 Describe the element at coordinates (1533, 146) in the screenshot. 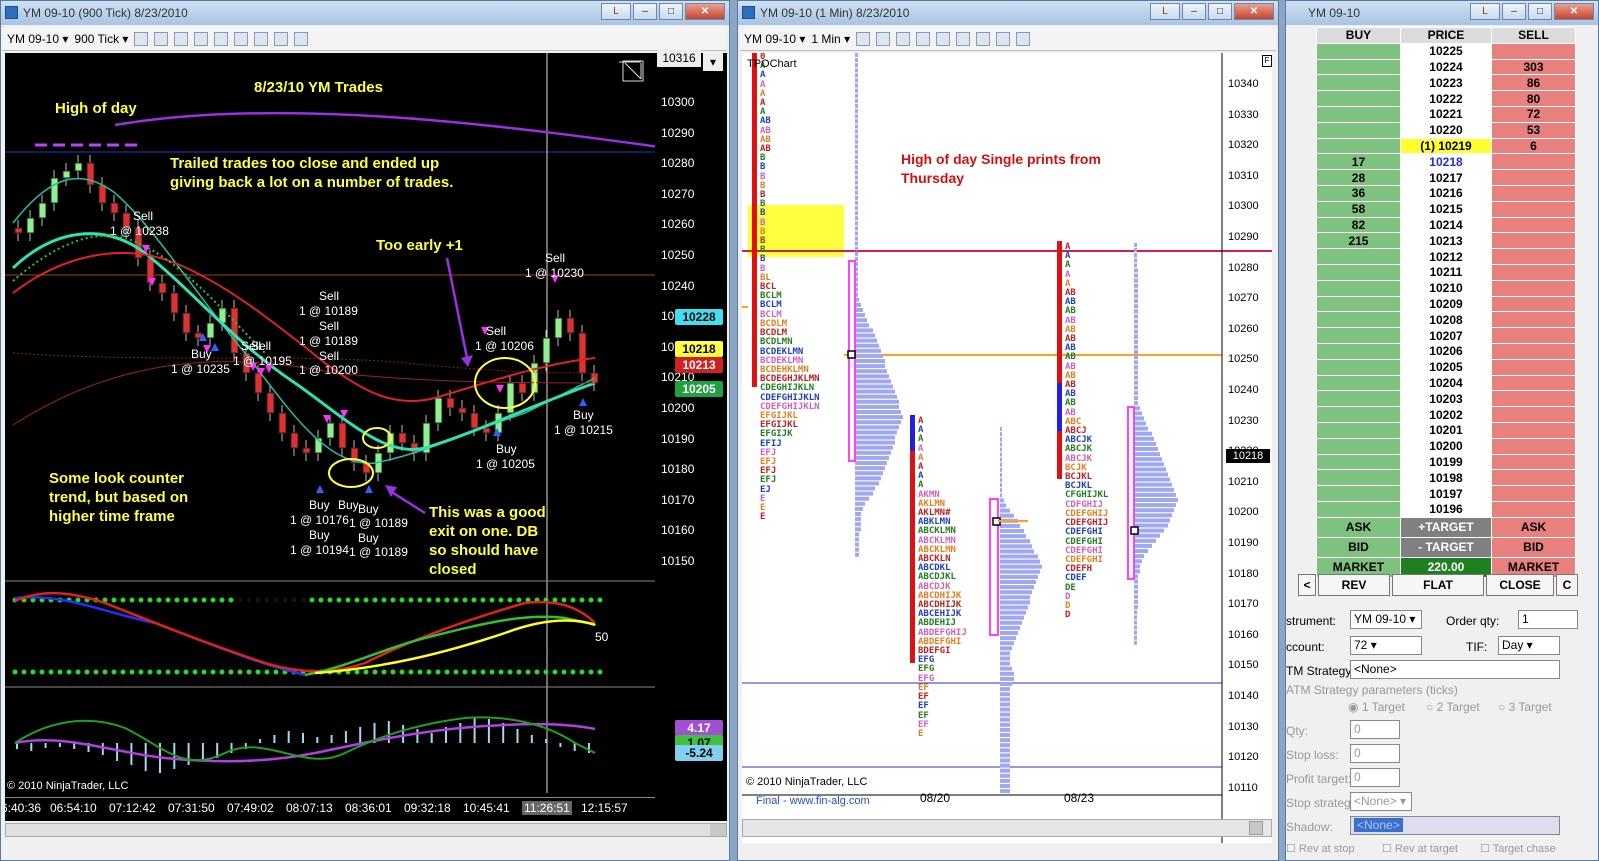

I see `sell-cell: 6` at that location.